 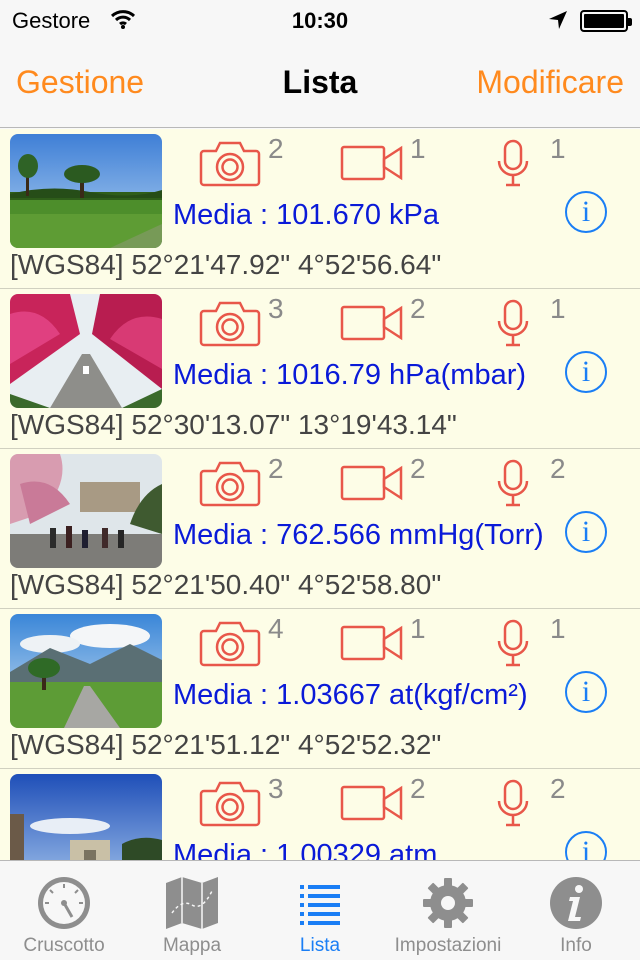 I want to click on navigation-bar: Gestione Lista Modificare, so click(x=320, y=84).